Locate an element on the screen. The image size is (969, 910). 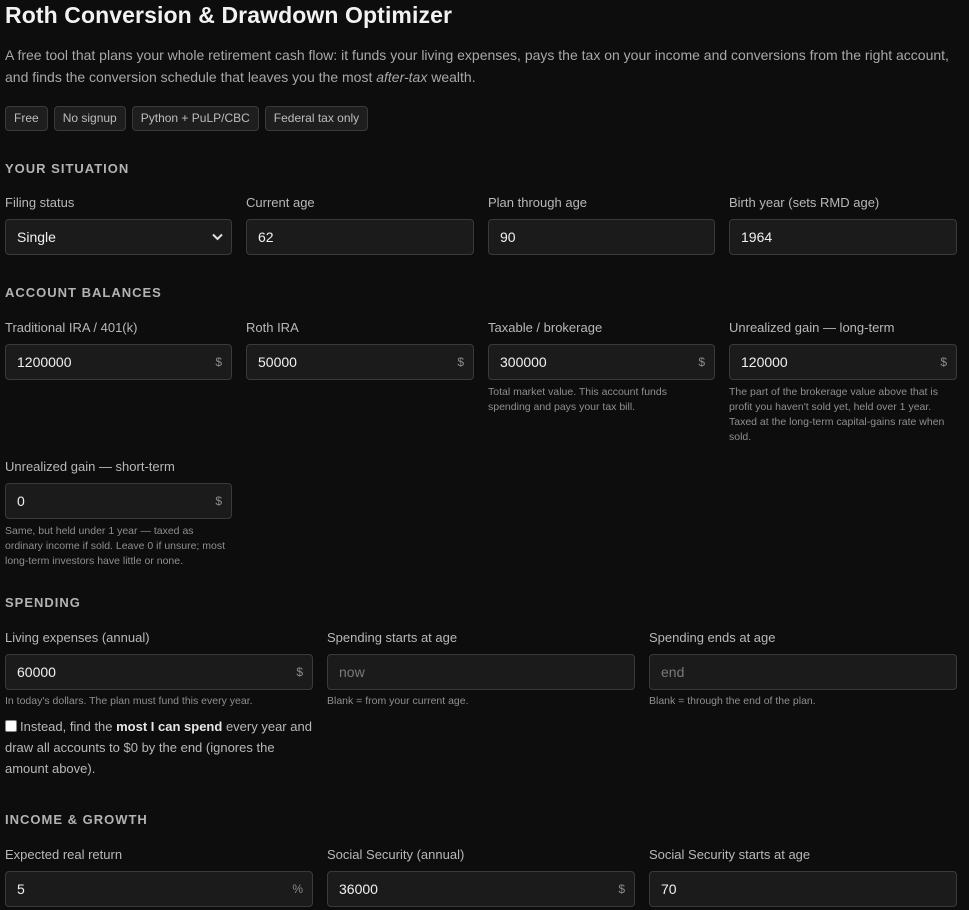
roth-input: 50000 $ is located at coordinates (360, 362).